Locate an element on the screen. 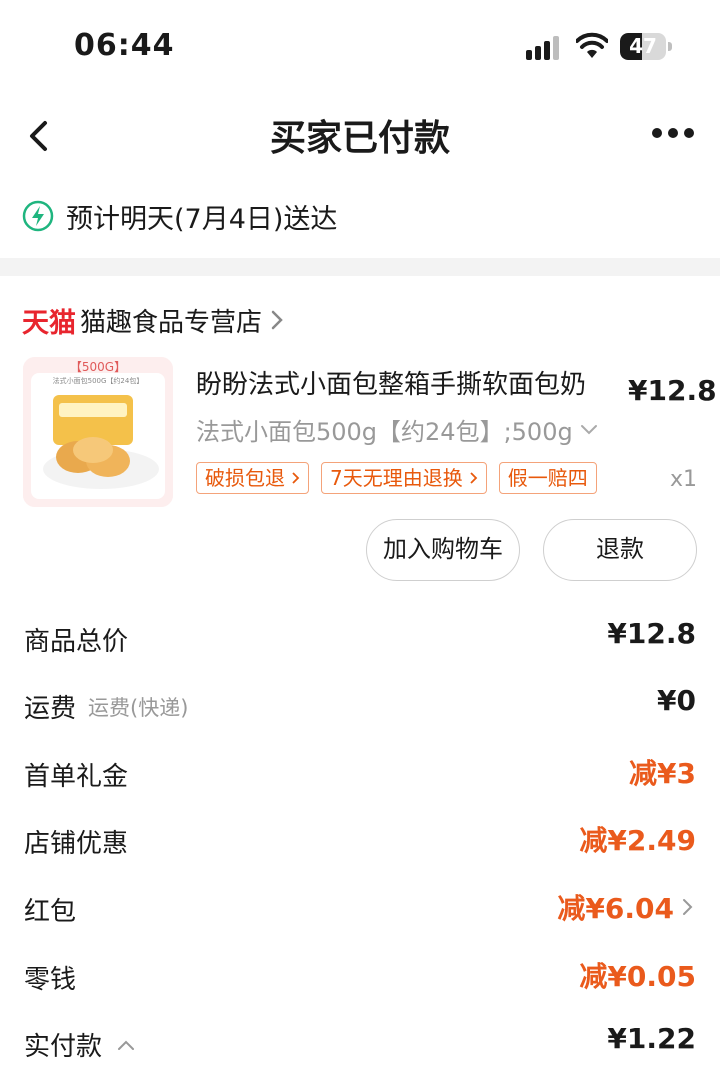 The image size is (720, 1084). chevron-up-icon is located at coordinates (126, 1045).